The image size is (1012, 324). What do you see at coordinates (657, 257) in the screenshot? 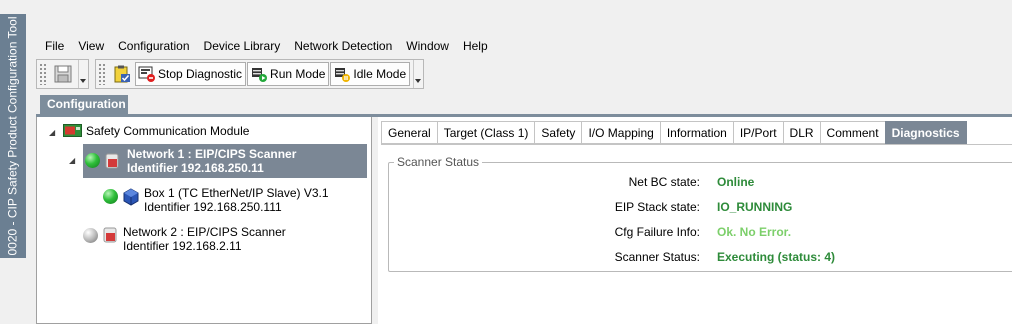
I see `status-label: Scanner Status:` at bounding box center [657, 257].